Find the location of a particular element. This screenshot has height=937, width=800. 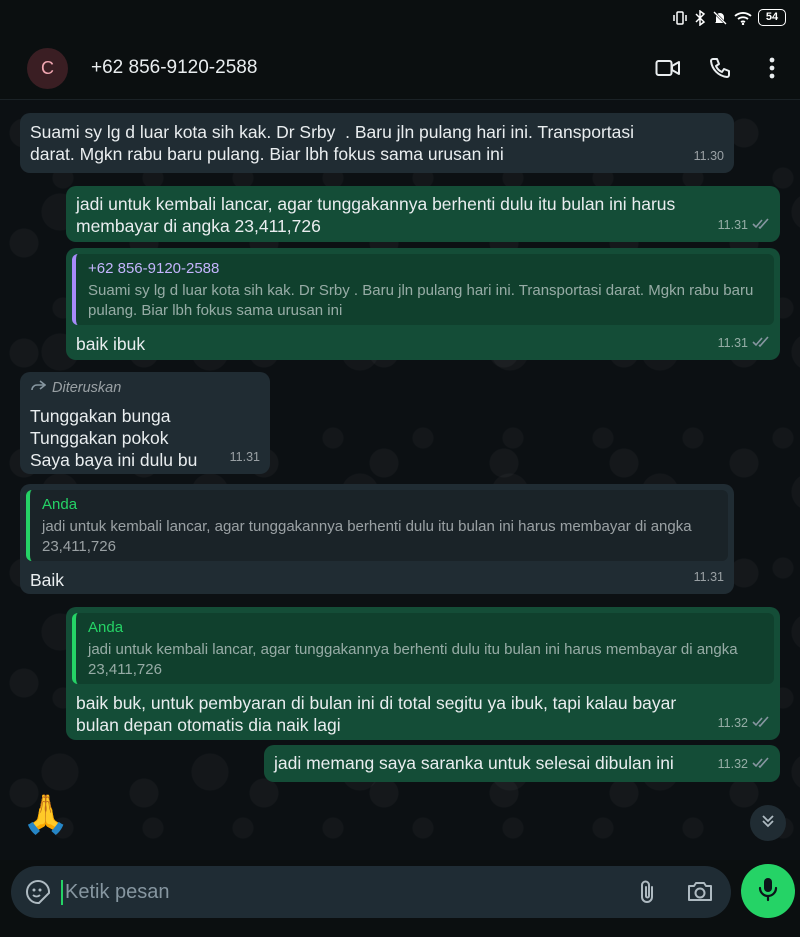

scroll-down-button is located at coordinates (768, 823).